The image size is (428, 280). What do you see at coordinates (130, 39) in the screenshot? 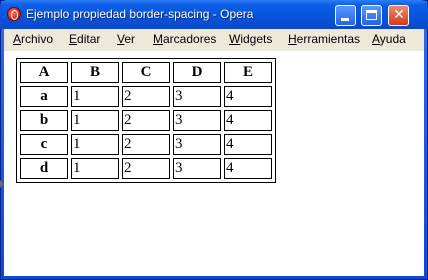
I see `menu-ver-label: er` at bounding box center [130, 39].